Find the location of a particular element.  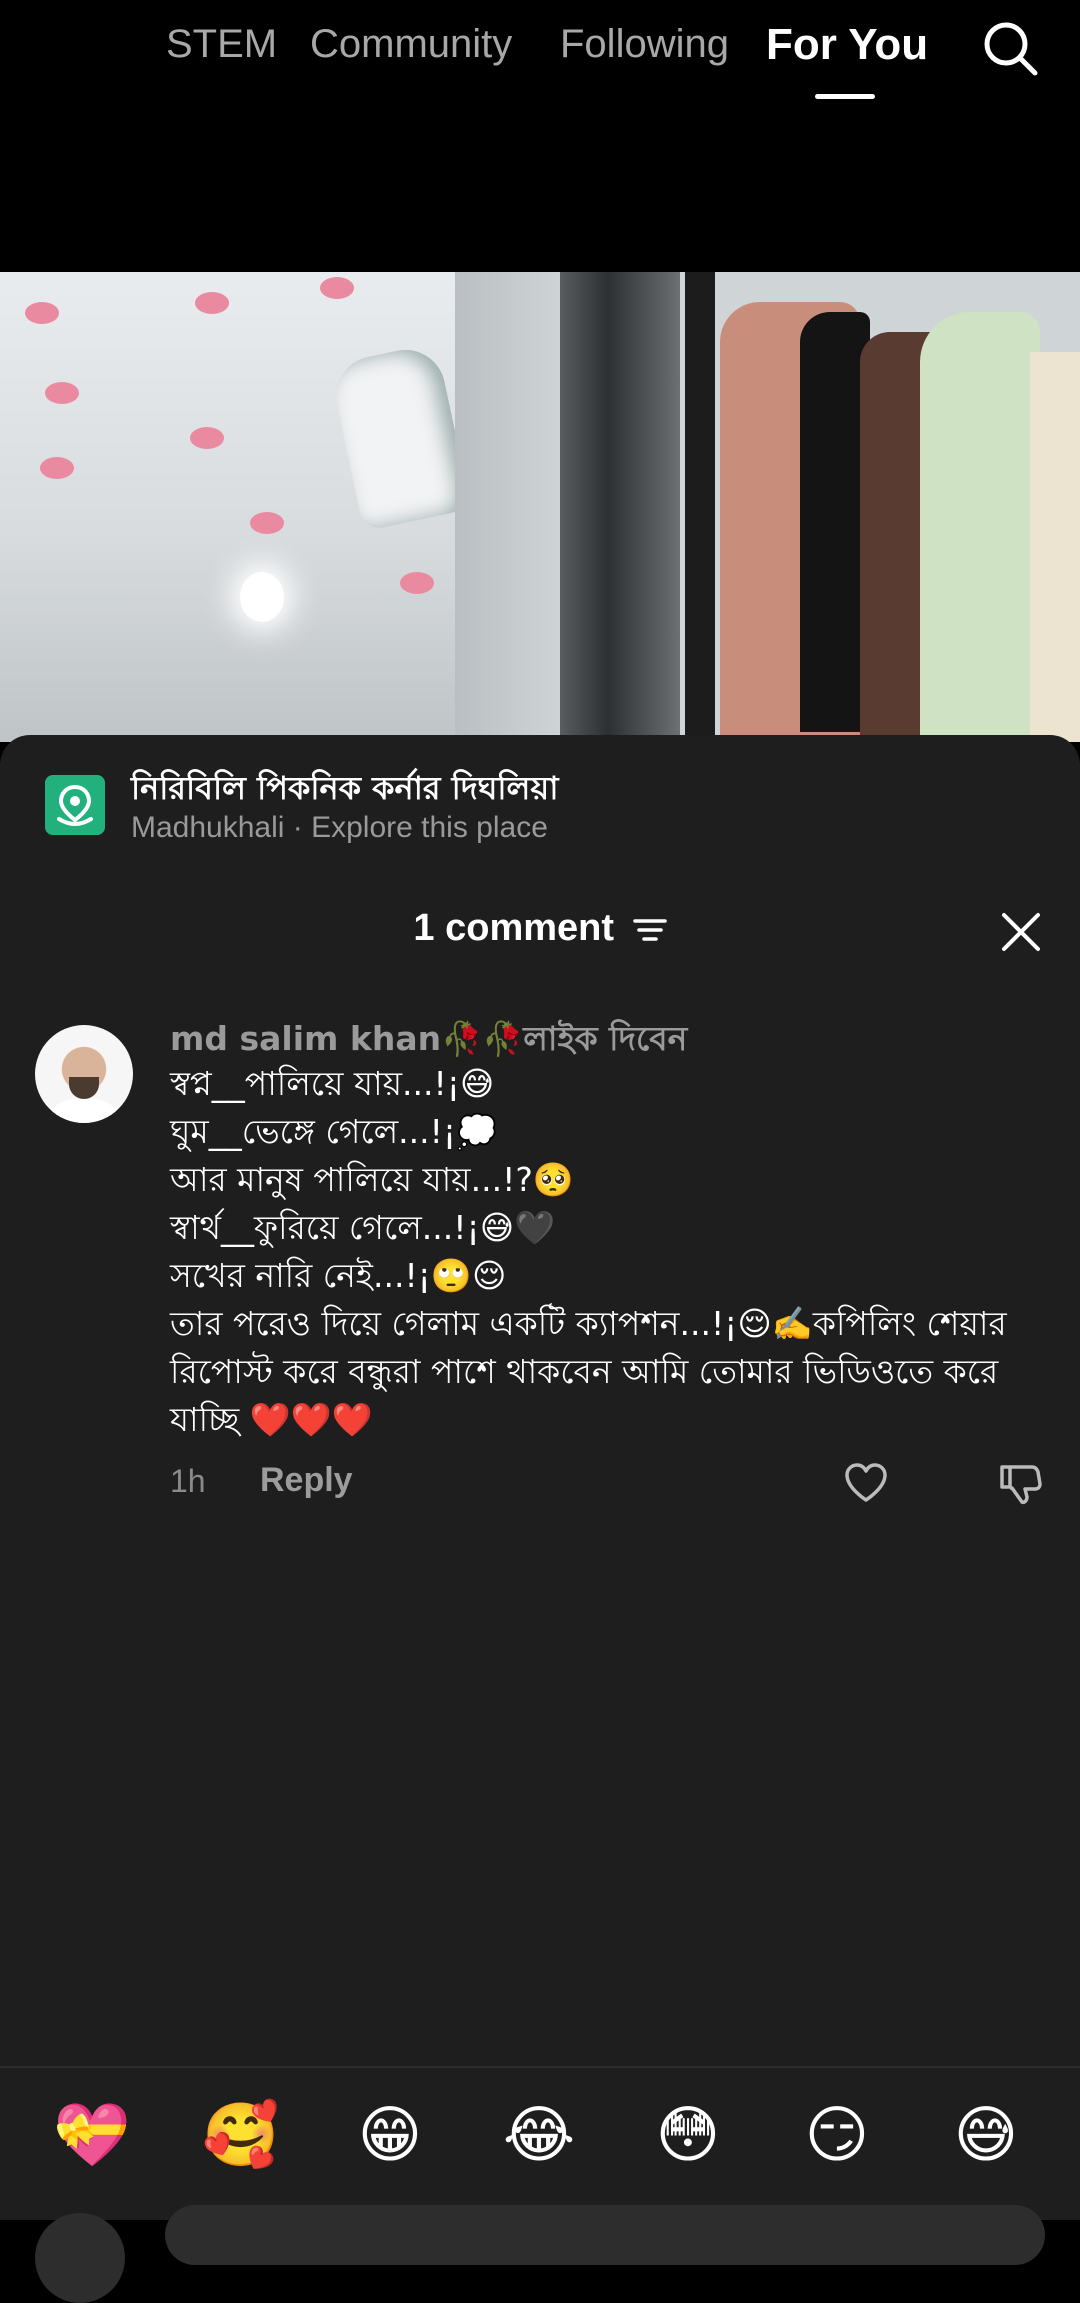

heart-icon is located at coordinates (866, 1483).